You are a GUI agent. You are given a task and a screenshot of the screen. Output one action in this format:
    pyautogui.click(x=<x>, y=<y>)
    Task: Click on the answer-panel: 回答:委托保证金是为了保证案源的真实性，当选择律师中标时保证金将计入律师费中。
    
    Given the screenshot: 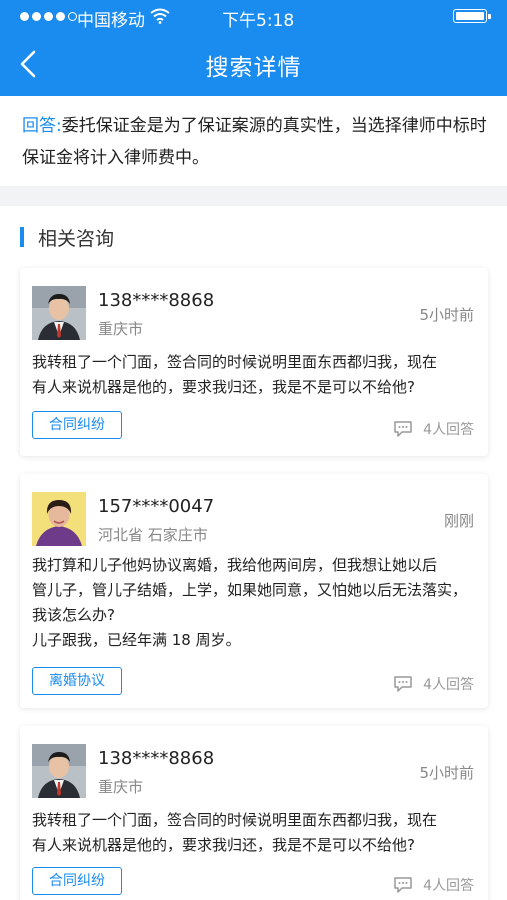 What is the action you would take?
    pyautogui.click(x=253, y=141)
    